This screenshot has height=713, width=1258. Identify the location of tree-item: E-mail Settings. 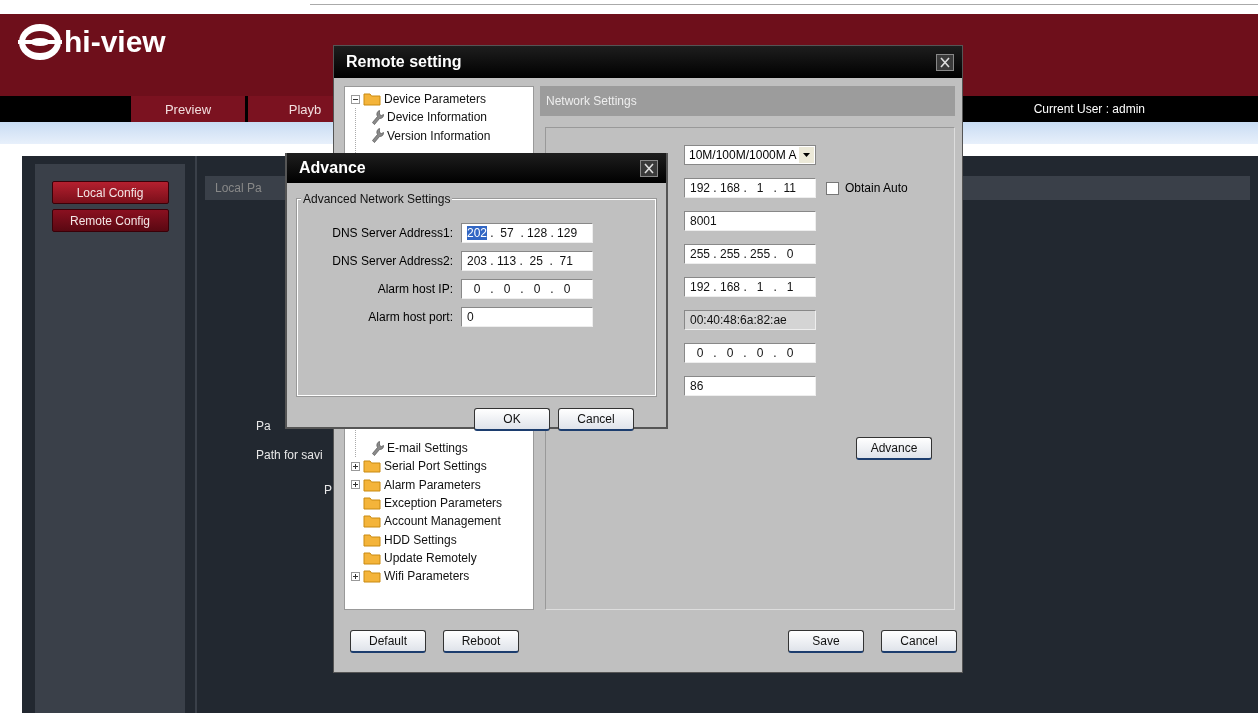
(452, 448).